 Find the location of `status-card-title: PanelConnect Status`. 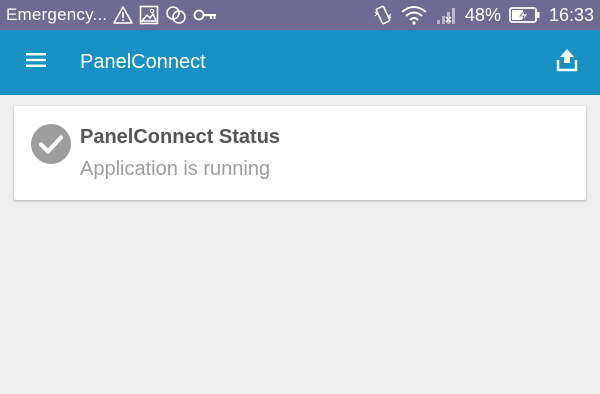

status-card-title: PanelConnect Status is located at coordinates (180, 137).